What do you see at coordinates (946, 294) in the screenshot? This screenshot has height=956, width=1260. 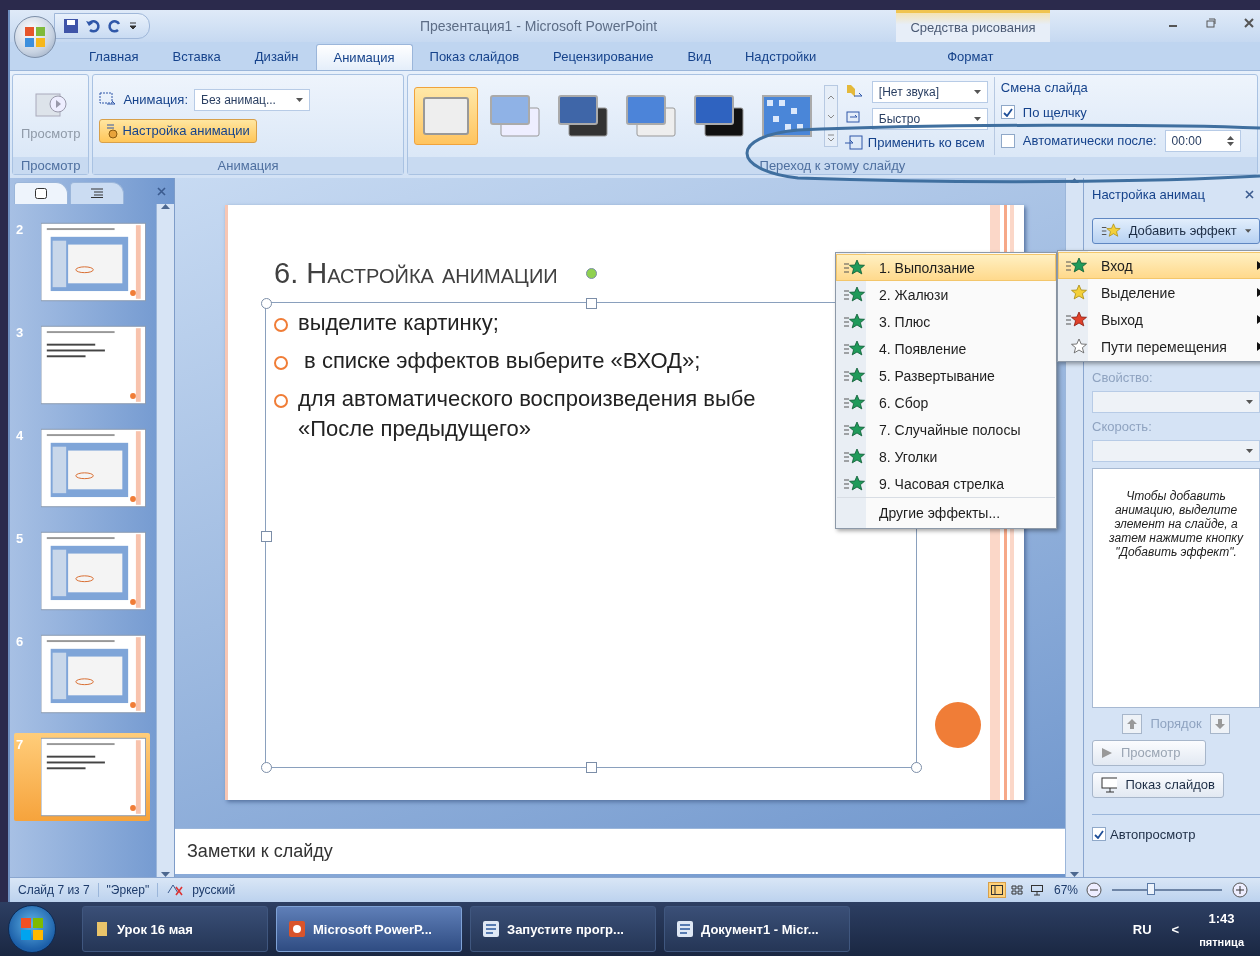 I see `menu-item: 2. Жалюзи` at bounding box center [946, 294].